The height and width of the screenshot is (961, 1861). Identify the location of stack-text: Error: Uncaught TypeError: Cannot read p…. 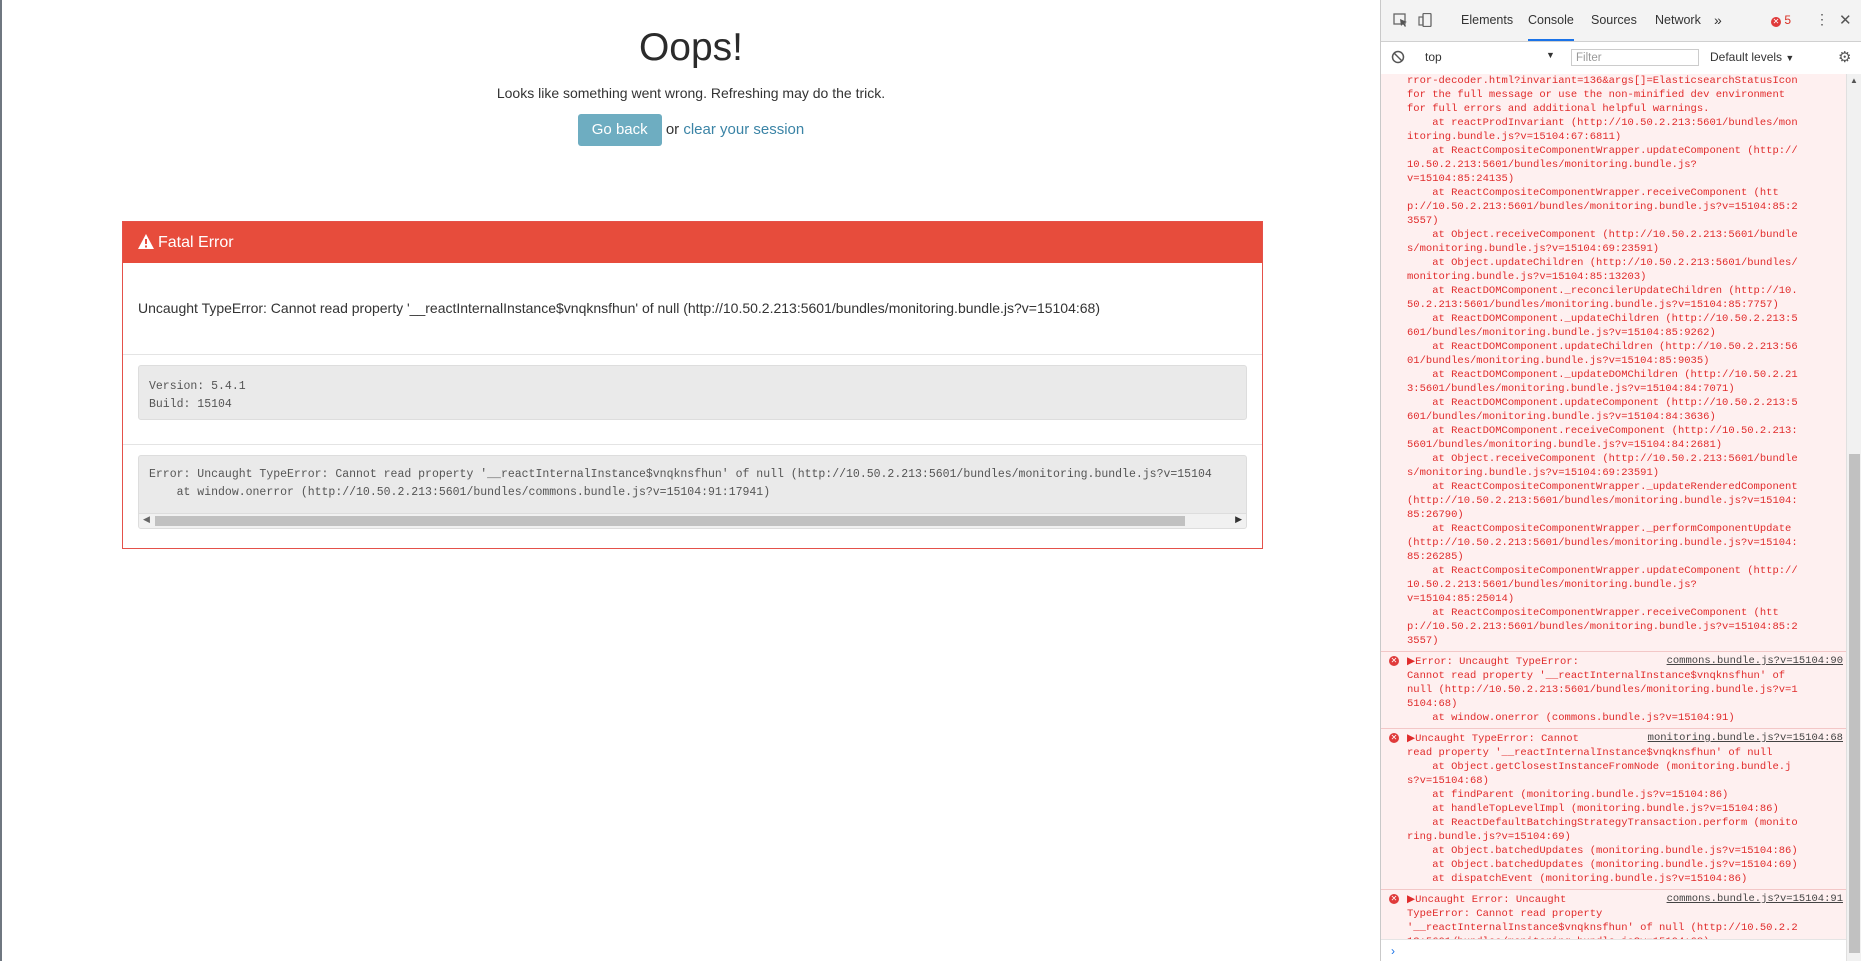
(692, 485).